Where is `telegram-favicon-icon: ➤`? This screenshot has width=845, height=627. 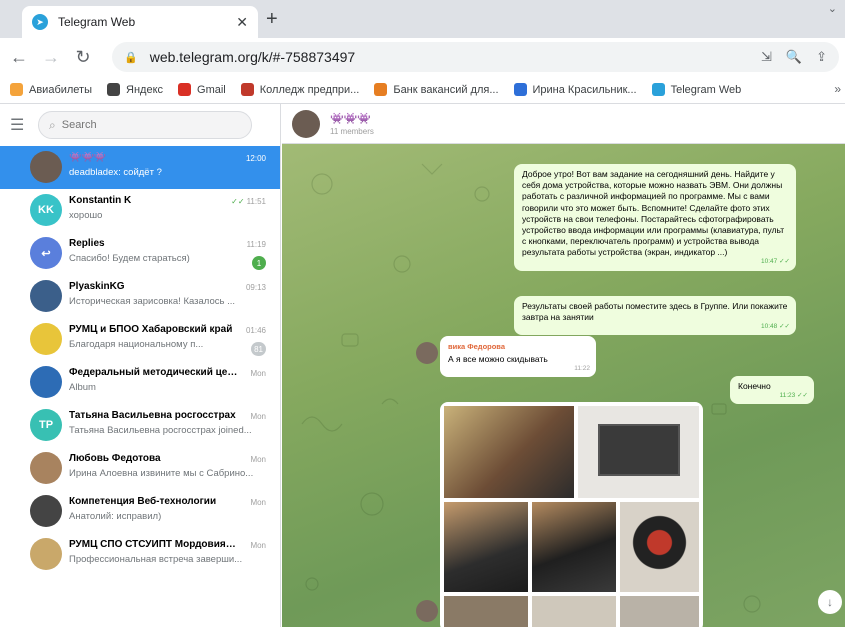 telegram-favicon-icon: ➤ is located at coordinates (40, 22).